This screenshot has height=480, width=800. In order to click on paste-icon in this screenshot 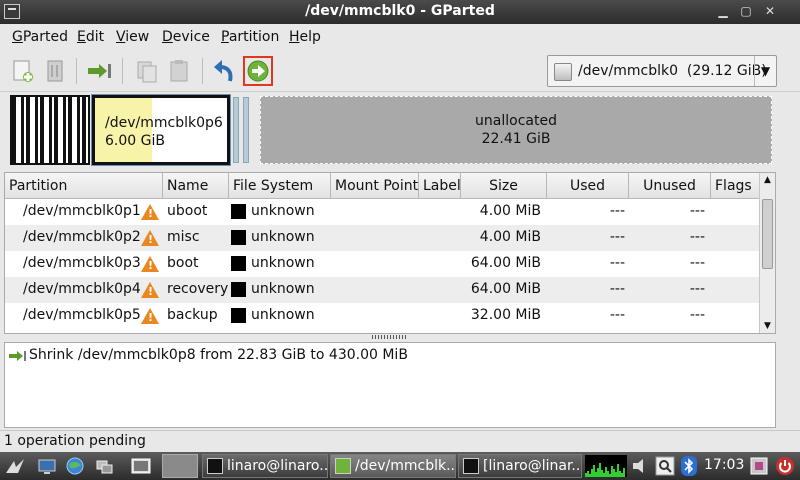, I will do `click(179, 71)`.